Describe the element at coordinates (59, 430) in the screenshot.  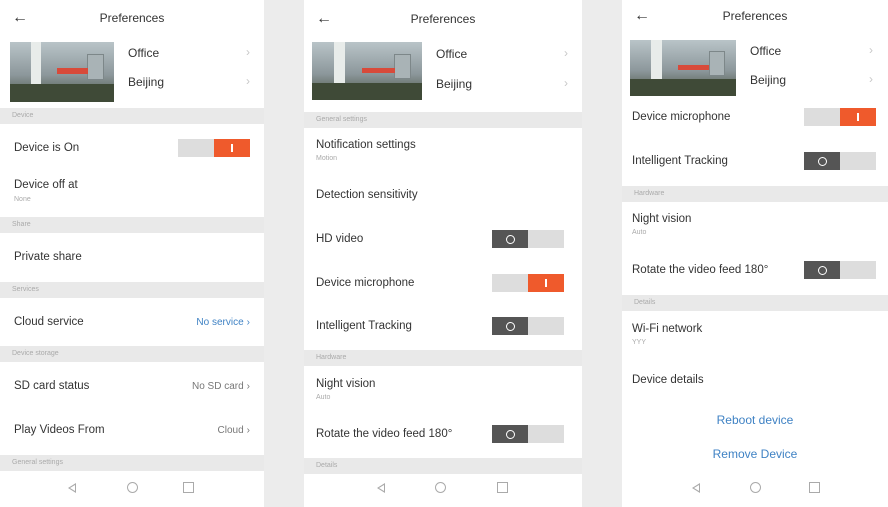
I see `play-videos-from-label: Play Videos From` at that location.